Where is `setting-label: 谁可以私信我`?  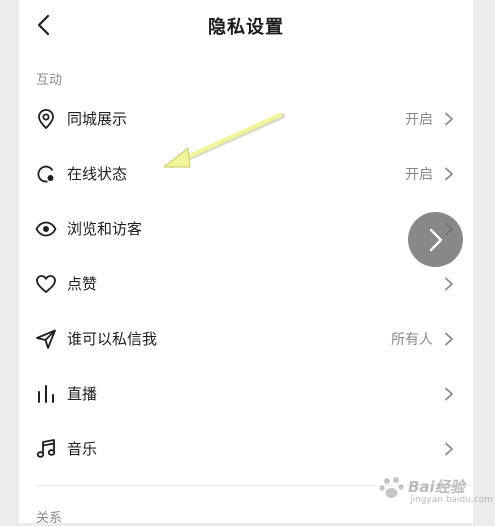 setting-label: 谁可以私信我 is located at coordinates (112, 339).